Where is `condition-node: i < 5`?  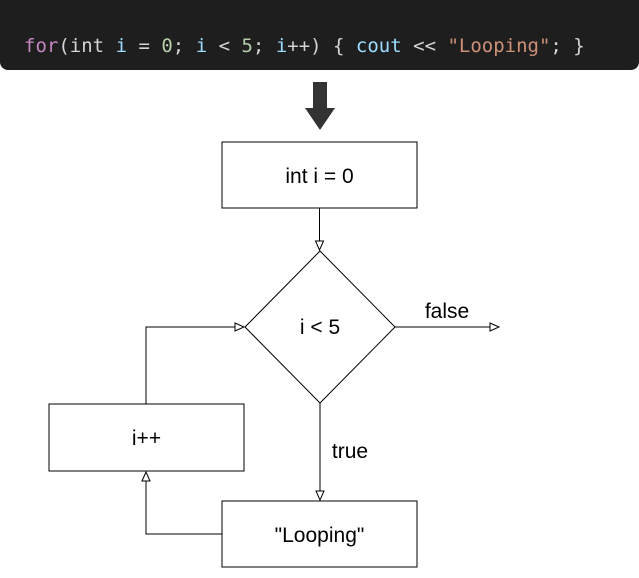
condition-node: i < 5 is located at coordinates (320, 327).